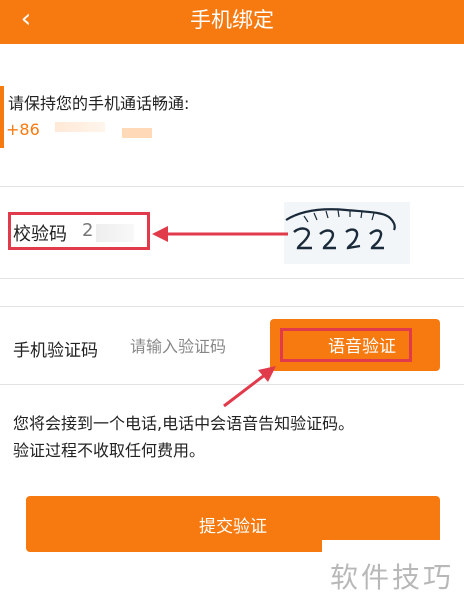  What do you see at coordinates (195, 346) in the screenshot?
I see `sms-code-input` at bounding box center [195, 346].